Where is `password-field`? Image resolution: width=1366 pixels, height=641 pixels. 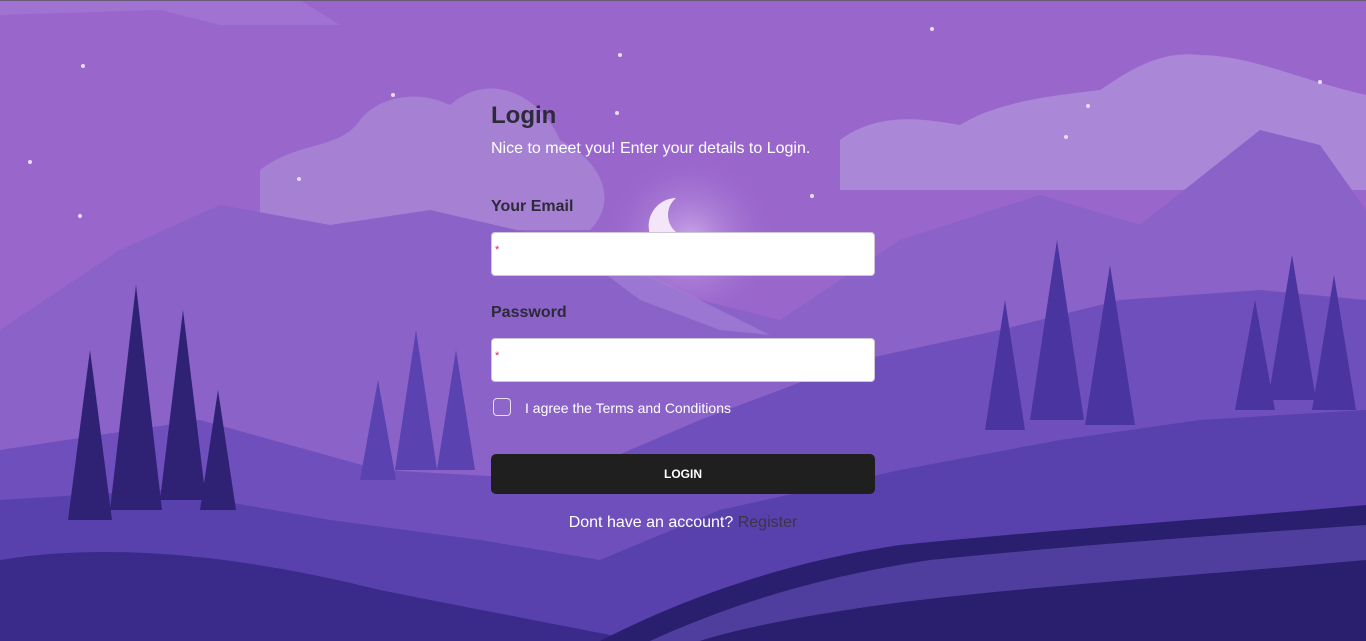
password-field is located at coordinates (686, 360).